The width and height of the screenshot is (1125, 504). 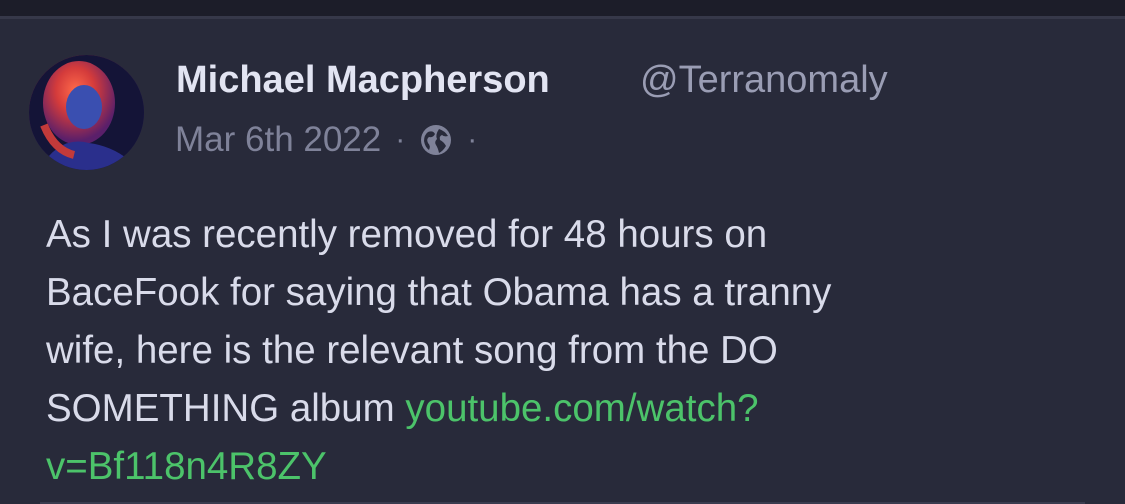 I want to click on author-display-name: Michael Macpherson, so click(x=363, y=80).